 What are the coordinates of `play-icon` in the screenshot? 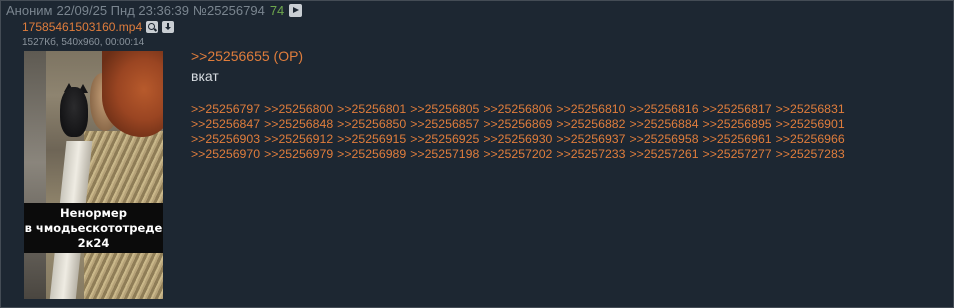 It's located at (296, 10).